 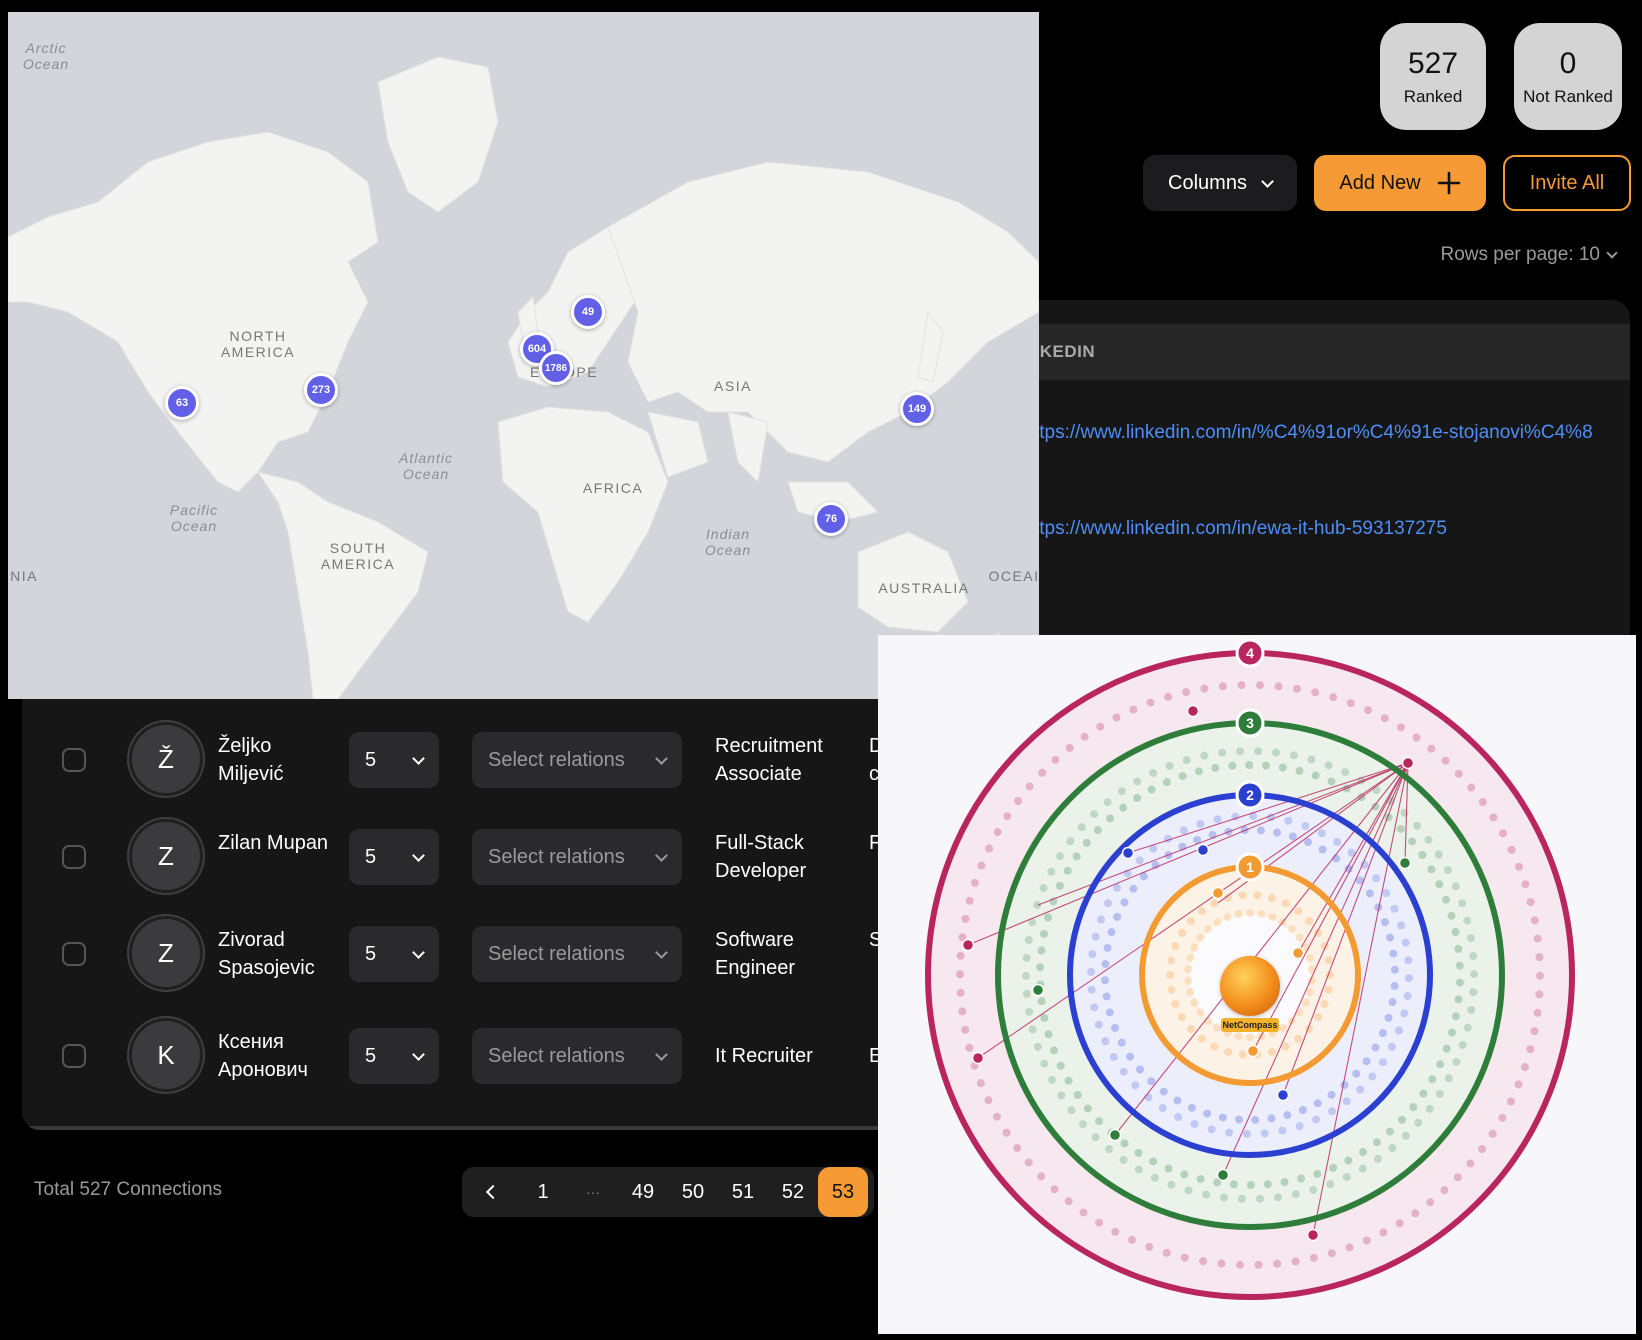 I want to click on invite-all-label: Invite All, so click(x=1567, y=182).